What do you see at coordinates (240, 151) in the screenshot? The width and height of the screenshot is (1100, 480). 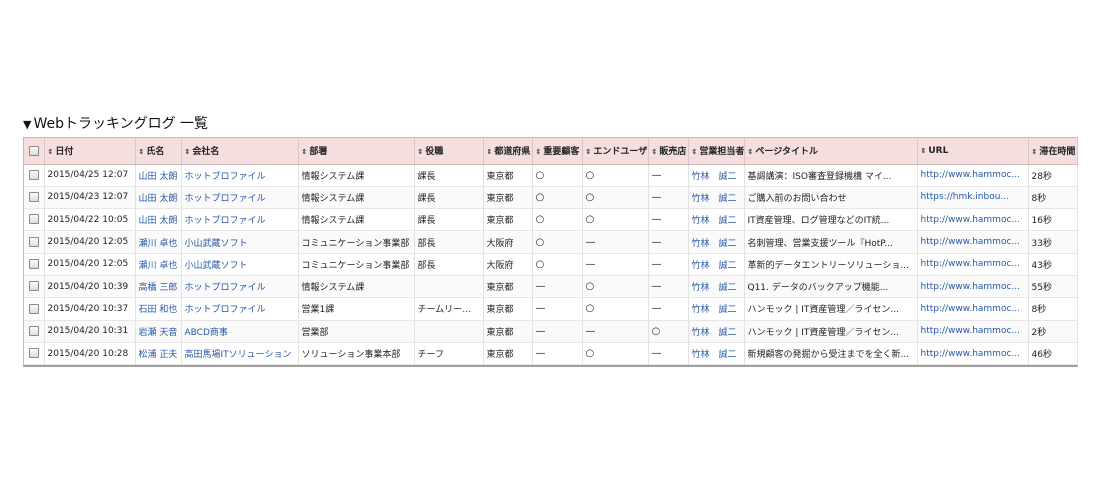 I see `column-header-company: ⇕ 会社名` at bounding box center [240, 151].